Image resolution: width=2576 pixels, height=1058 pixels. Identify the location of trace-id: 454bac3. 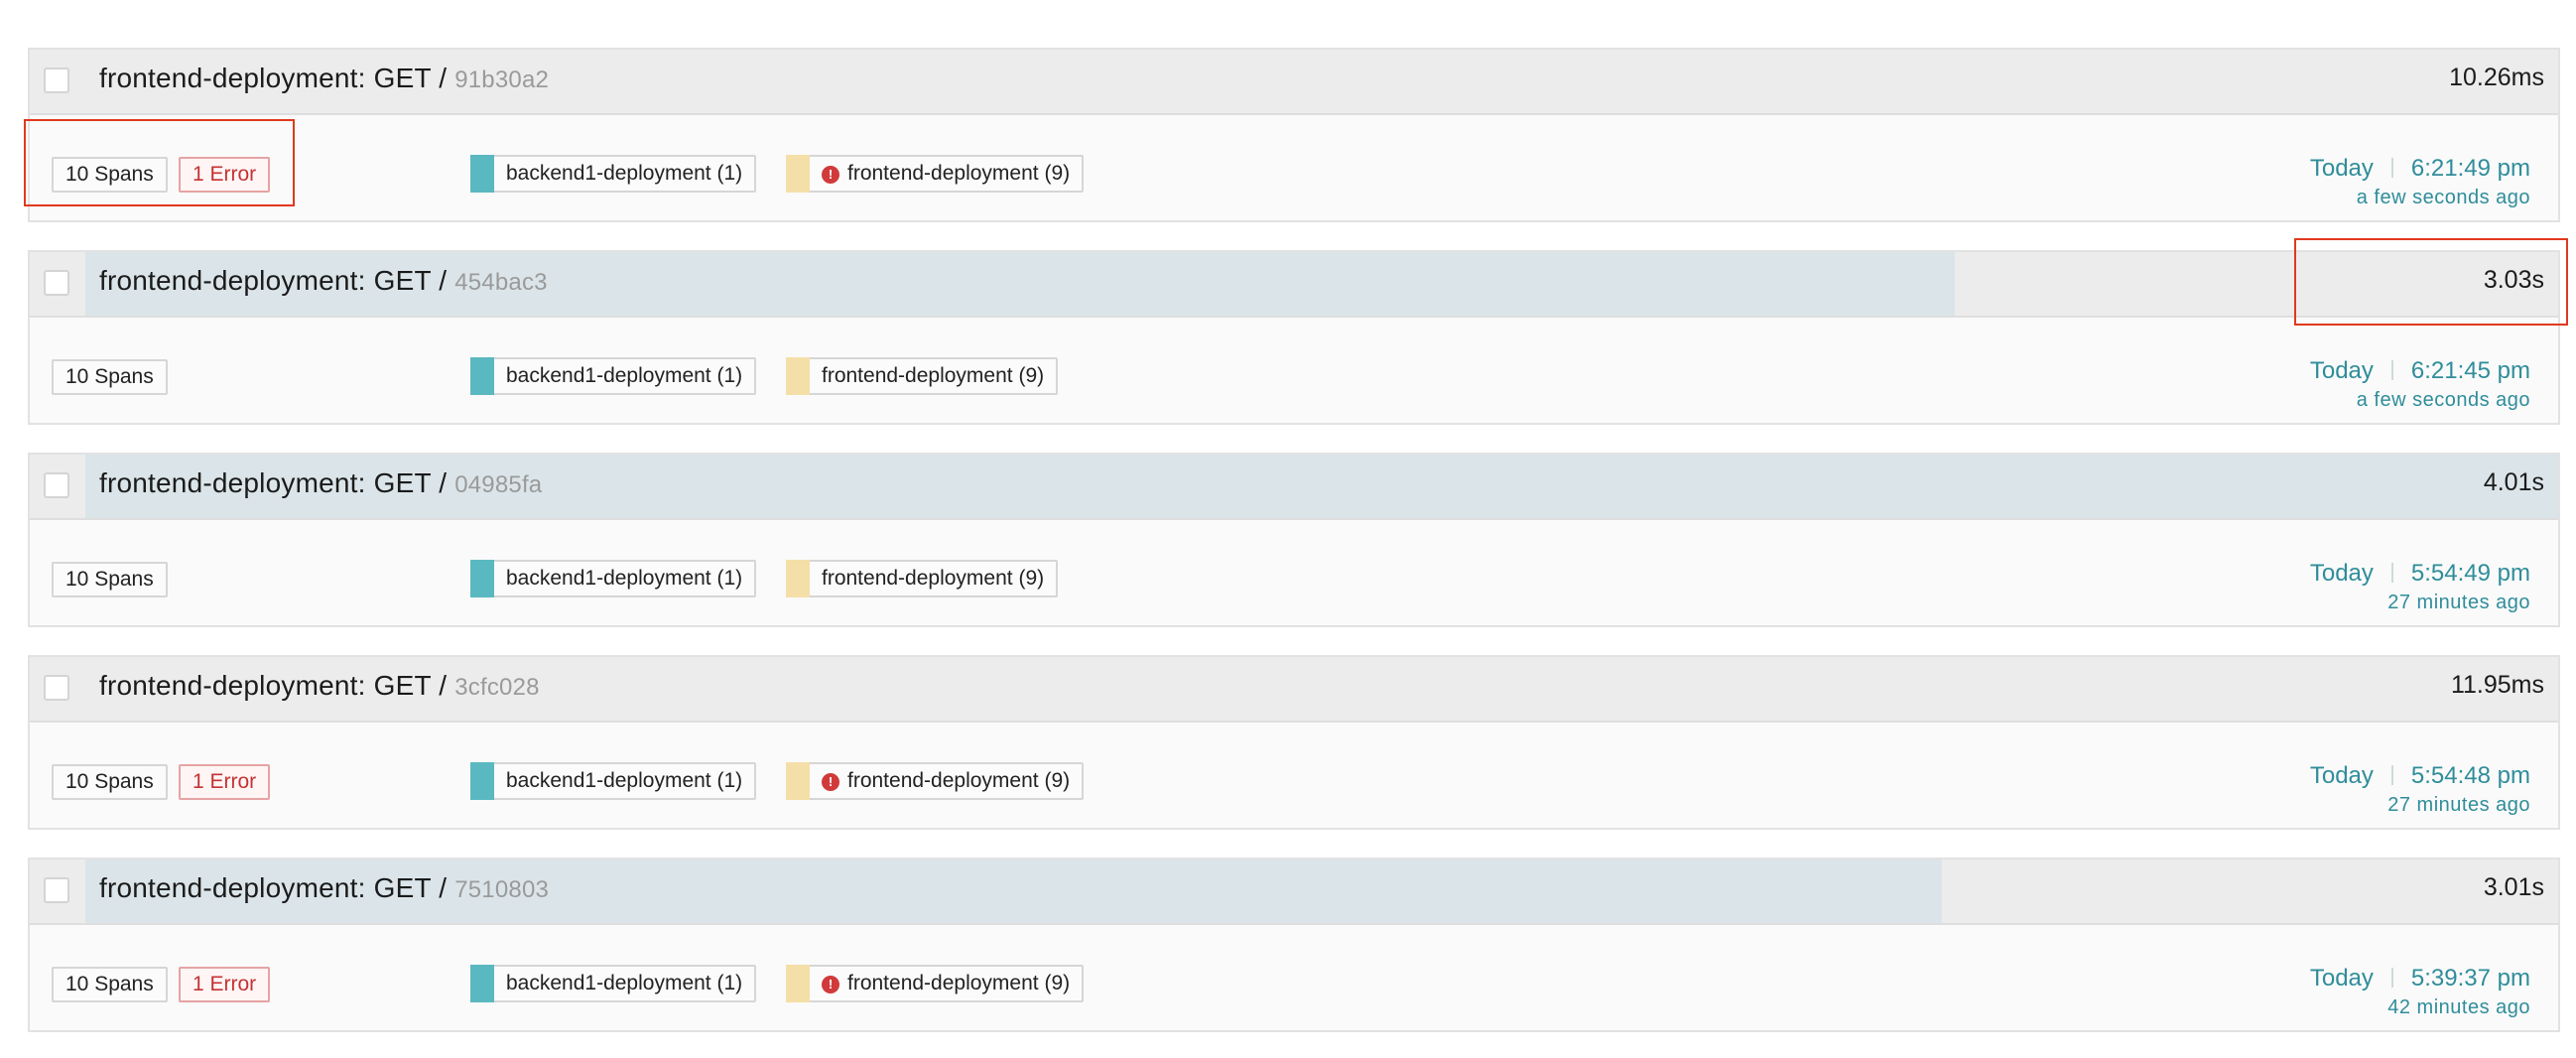
(501, 282).